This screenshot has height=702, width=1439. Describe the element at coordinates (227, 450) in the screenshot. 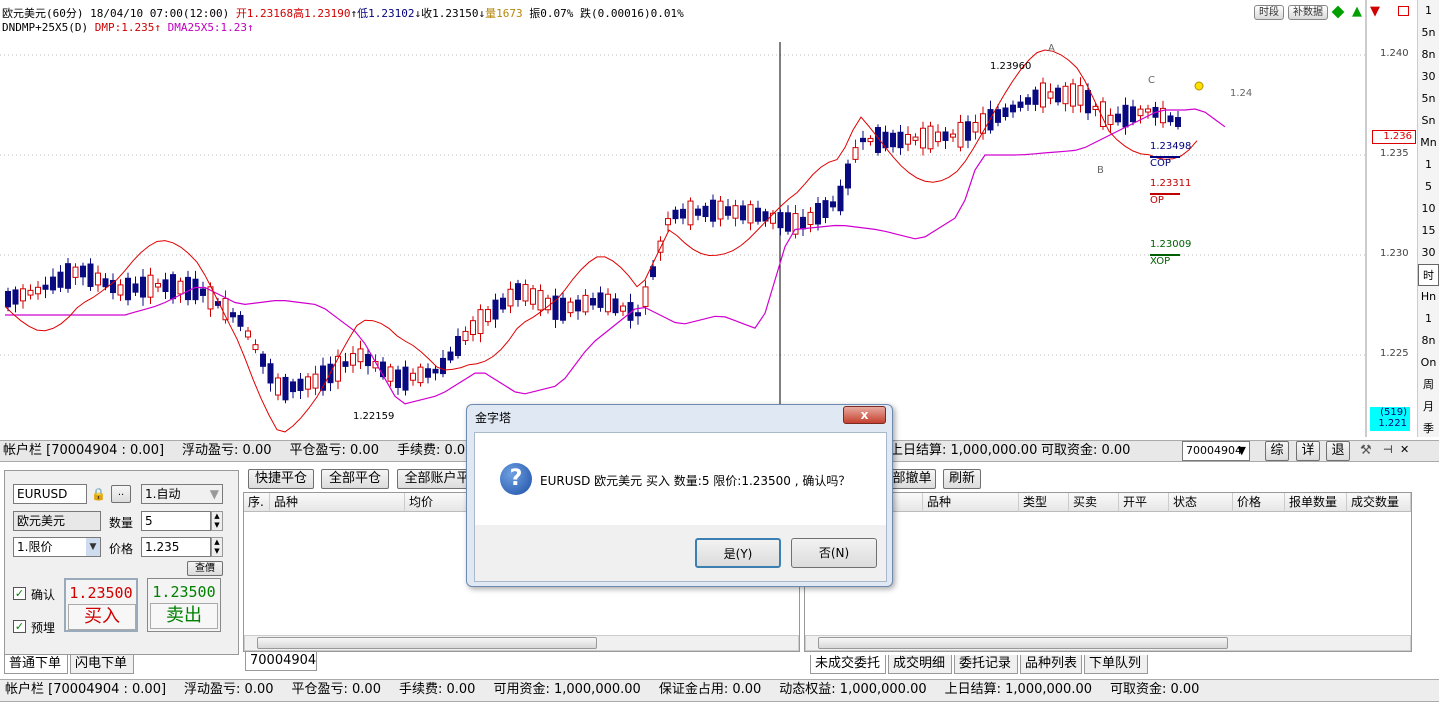

I see `float-pl: 浮动盈亏: 0.00` at that location.